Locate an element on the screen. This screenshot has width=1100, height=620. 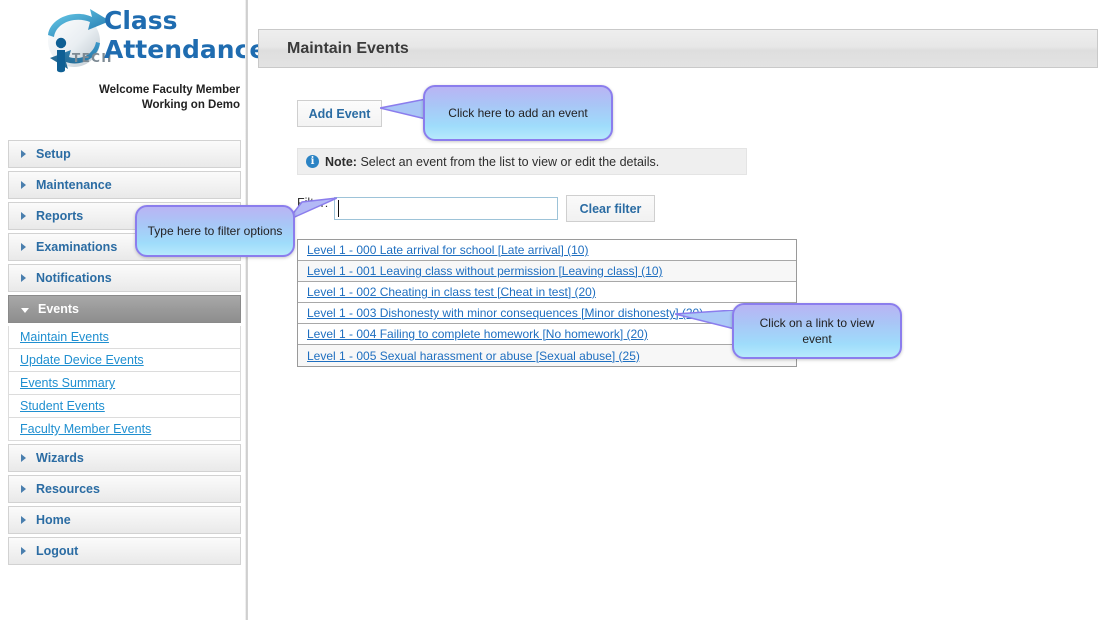
sidebar-item-logout: Logout is located at coordinates (124, 551).